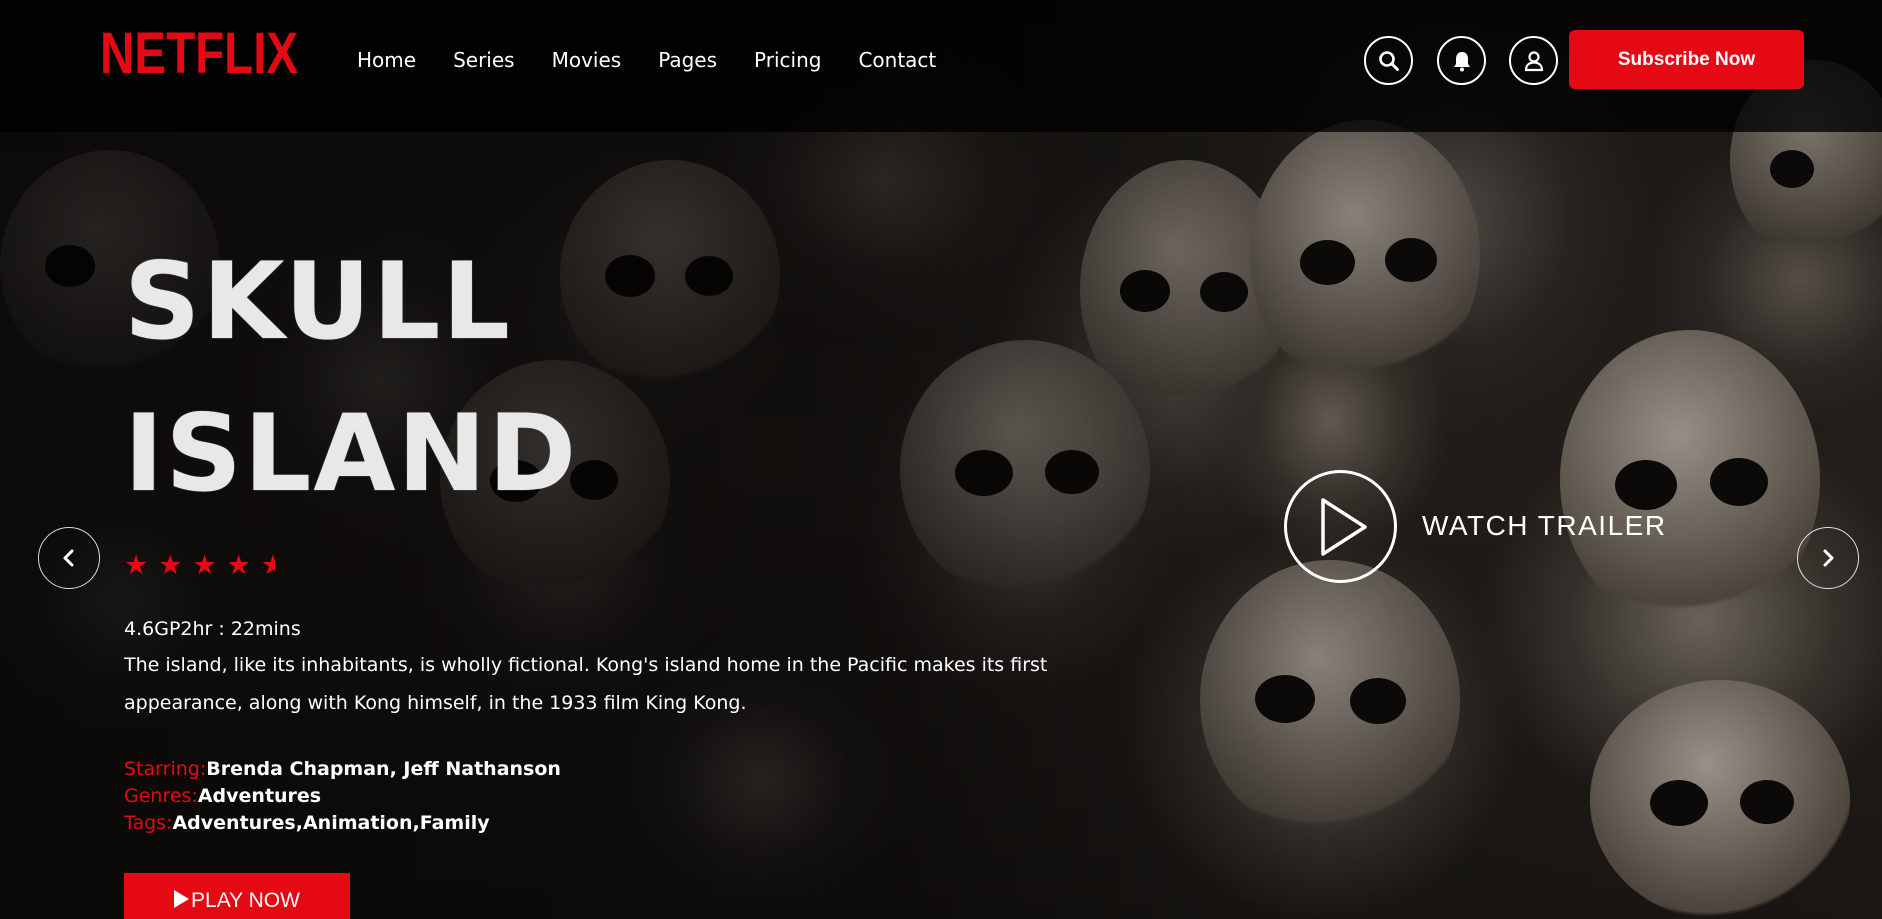  Describe the element at coordinates (587, 60) in the screenshot. I see `nav-movies: Movies` at that location.